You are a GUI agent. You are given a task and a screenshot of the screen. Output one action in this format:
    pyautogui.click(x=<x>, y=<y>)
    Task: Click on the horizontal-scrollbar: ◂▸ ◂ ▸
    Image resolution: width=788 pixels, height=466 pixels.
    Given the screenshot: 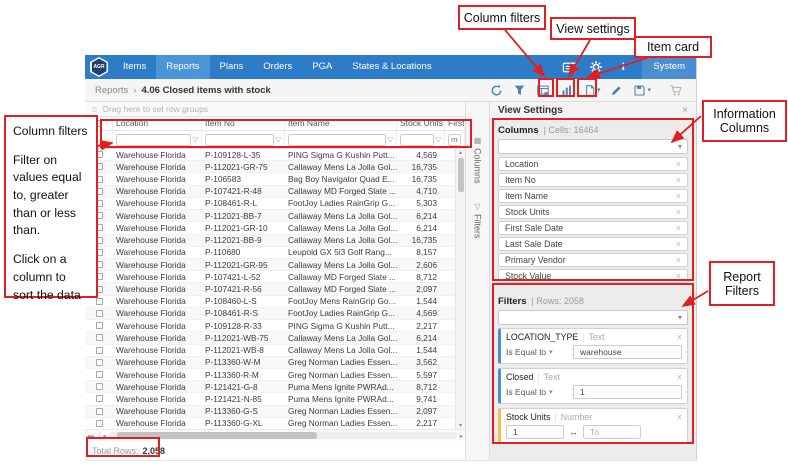 What is the action you would take?
    pyautogui.click(x=275, y=435)
    